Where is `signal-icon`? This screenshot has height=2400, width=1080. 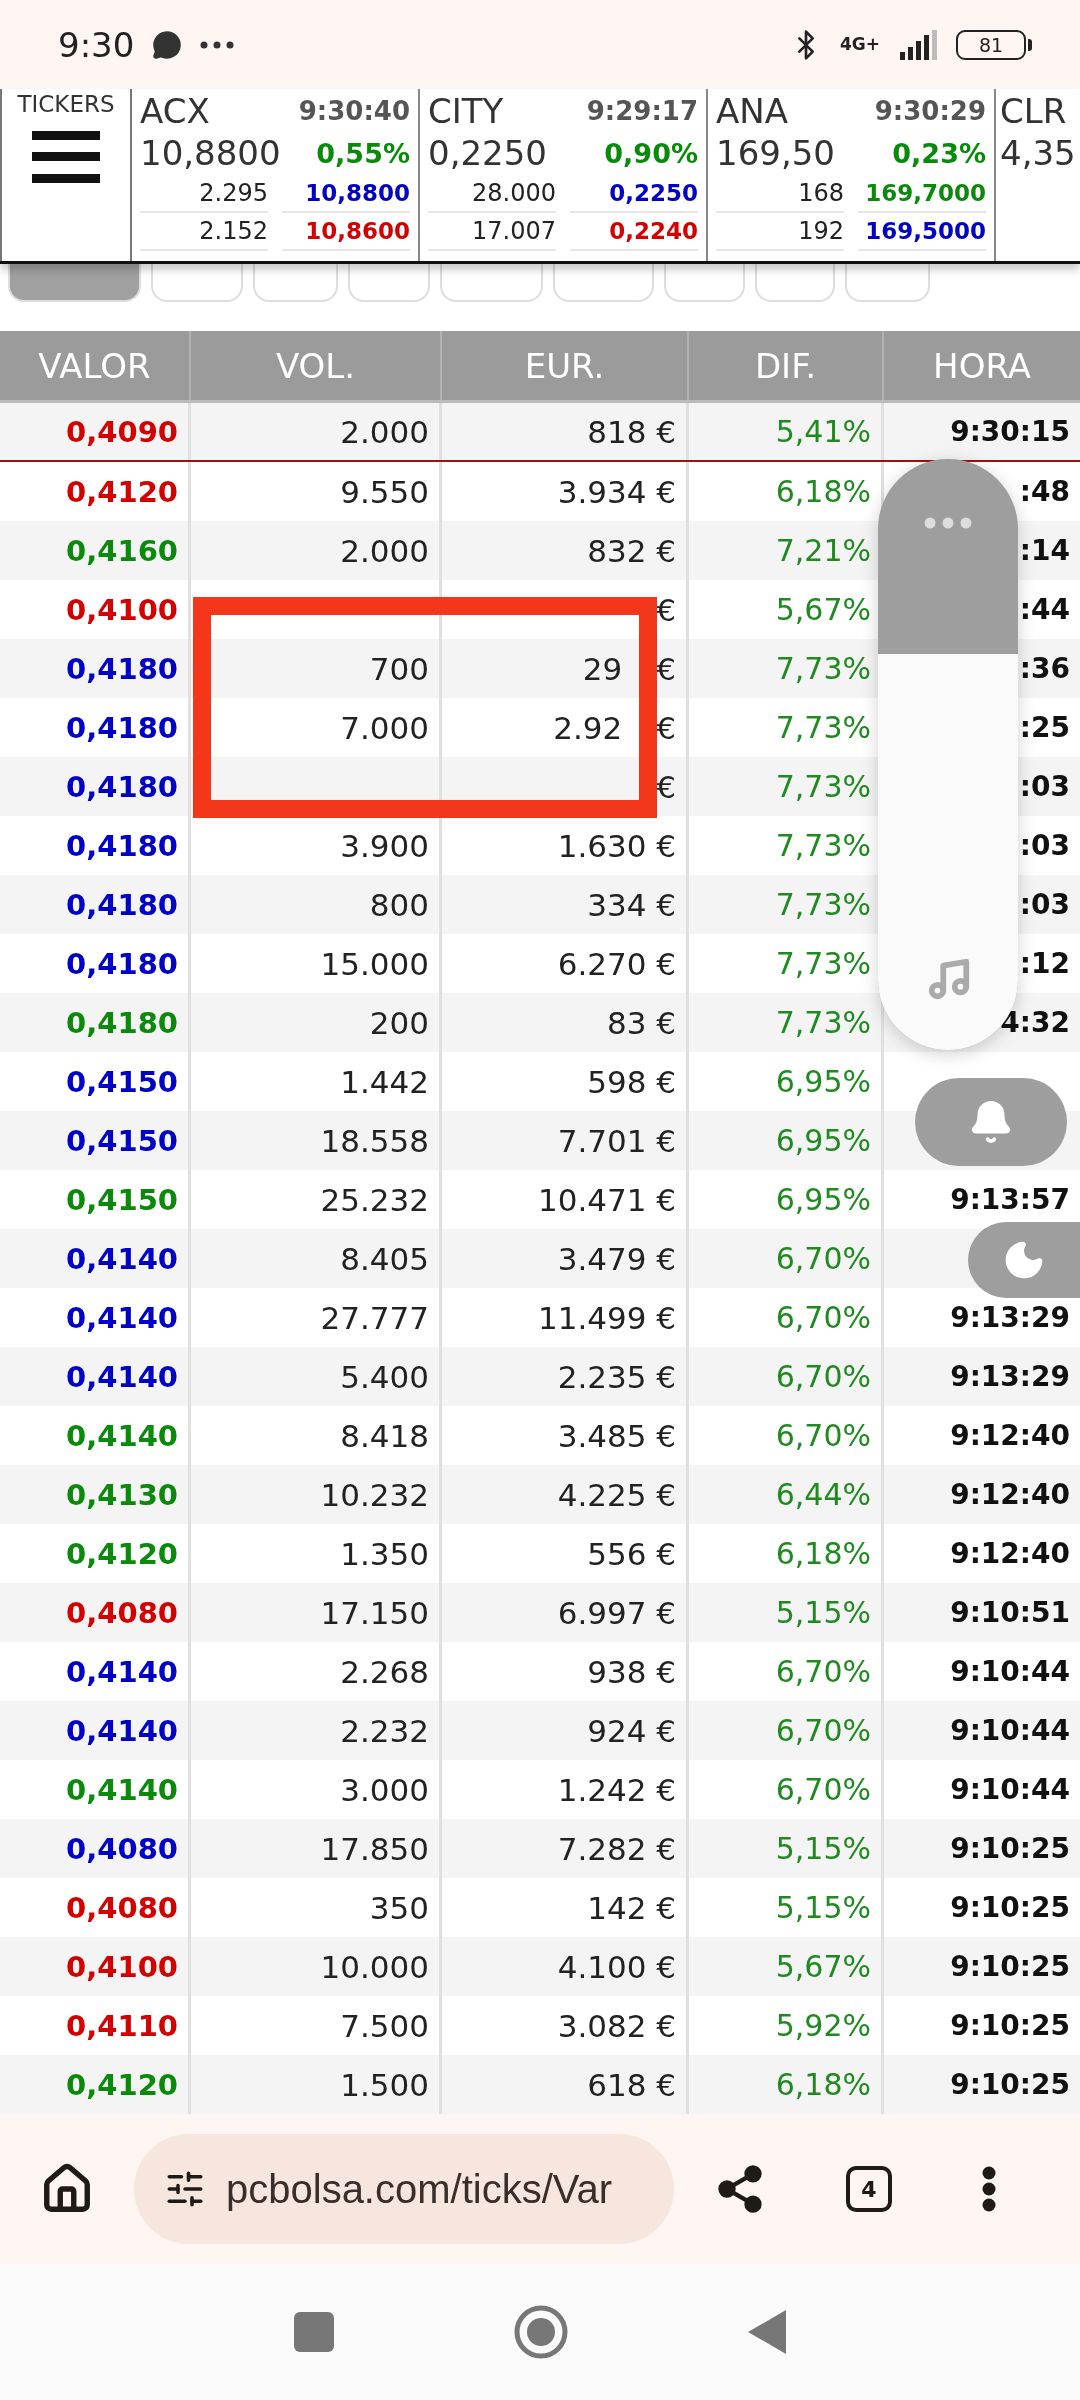 signal-icon is located at coordinates (918, 44).